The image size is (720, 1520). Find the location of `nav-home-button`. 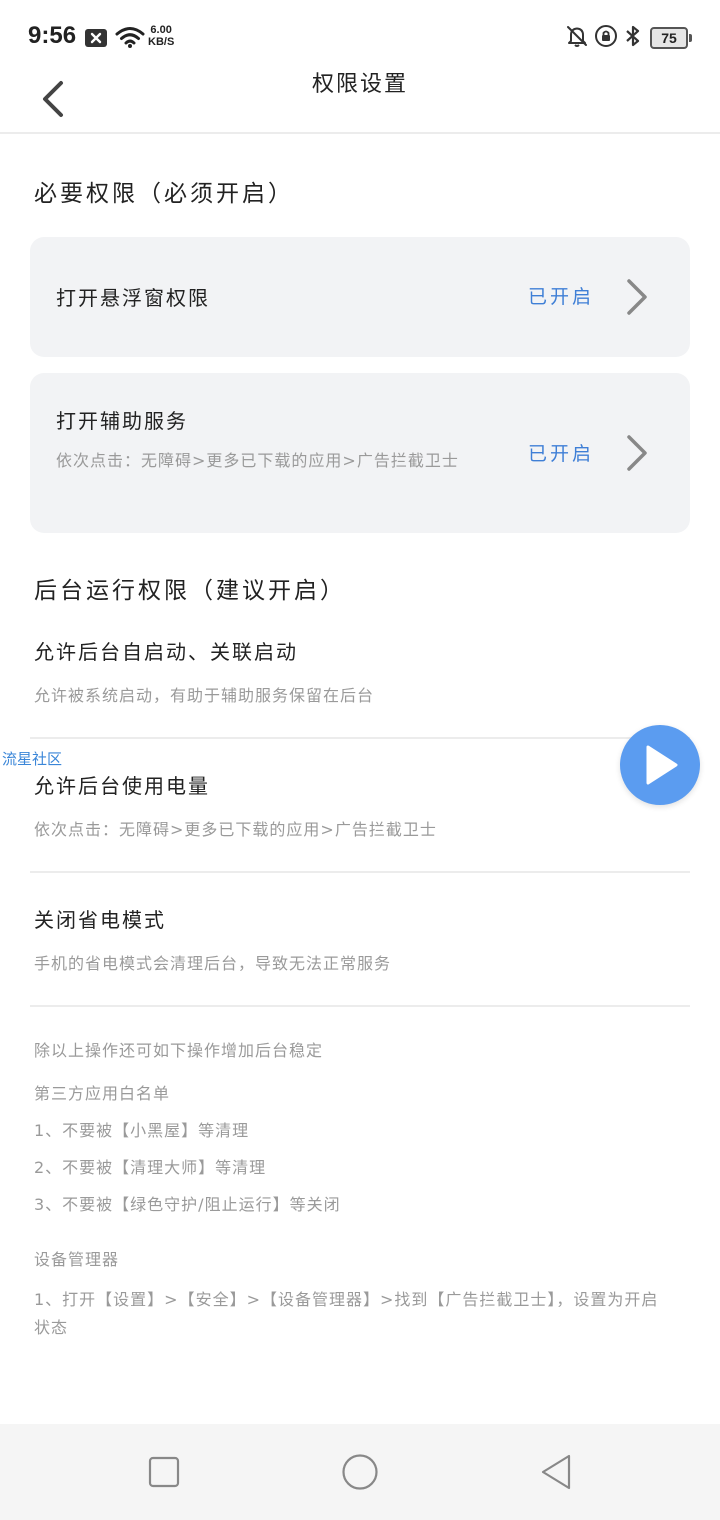

nav-home-button is located at coordinates (360, 1472).